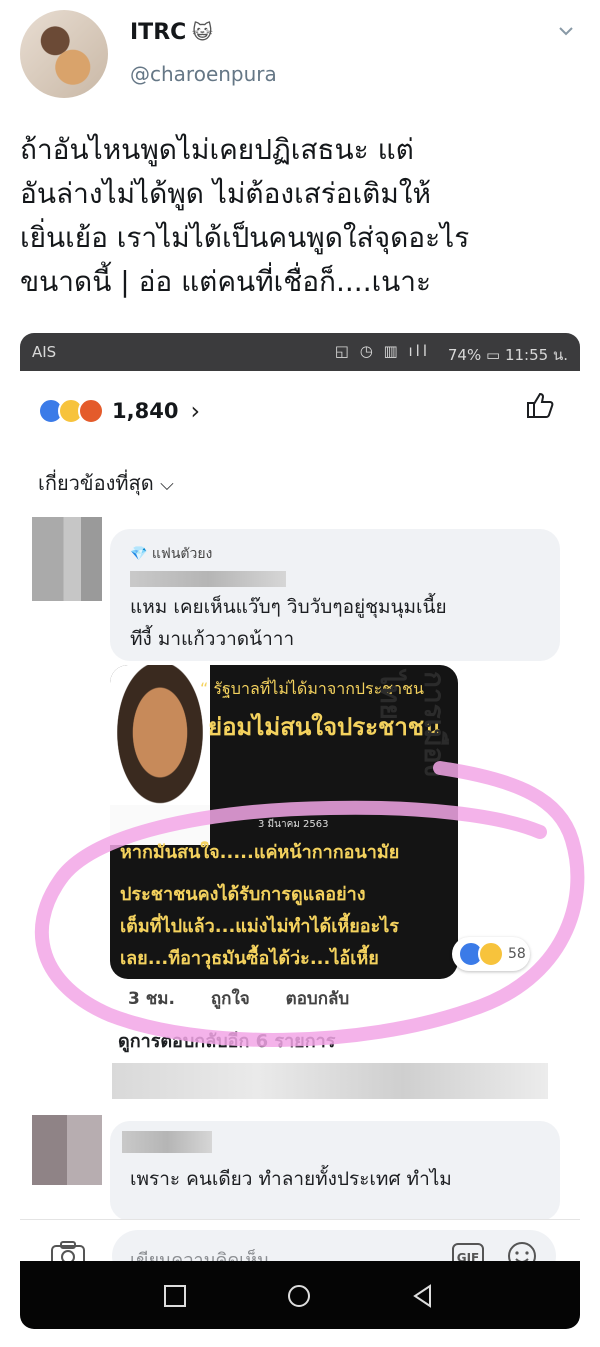  Describe the element at coordinates (259, 926) in the screenshot. I see `image-text-line: เต็มที่ไปแล้ว...แม่งไม่ทำได้เหี้ยอะไร` at that location.